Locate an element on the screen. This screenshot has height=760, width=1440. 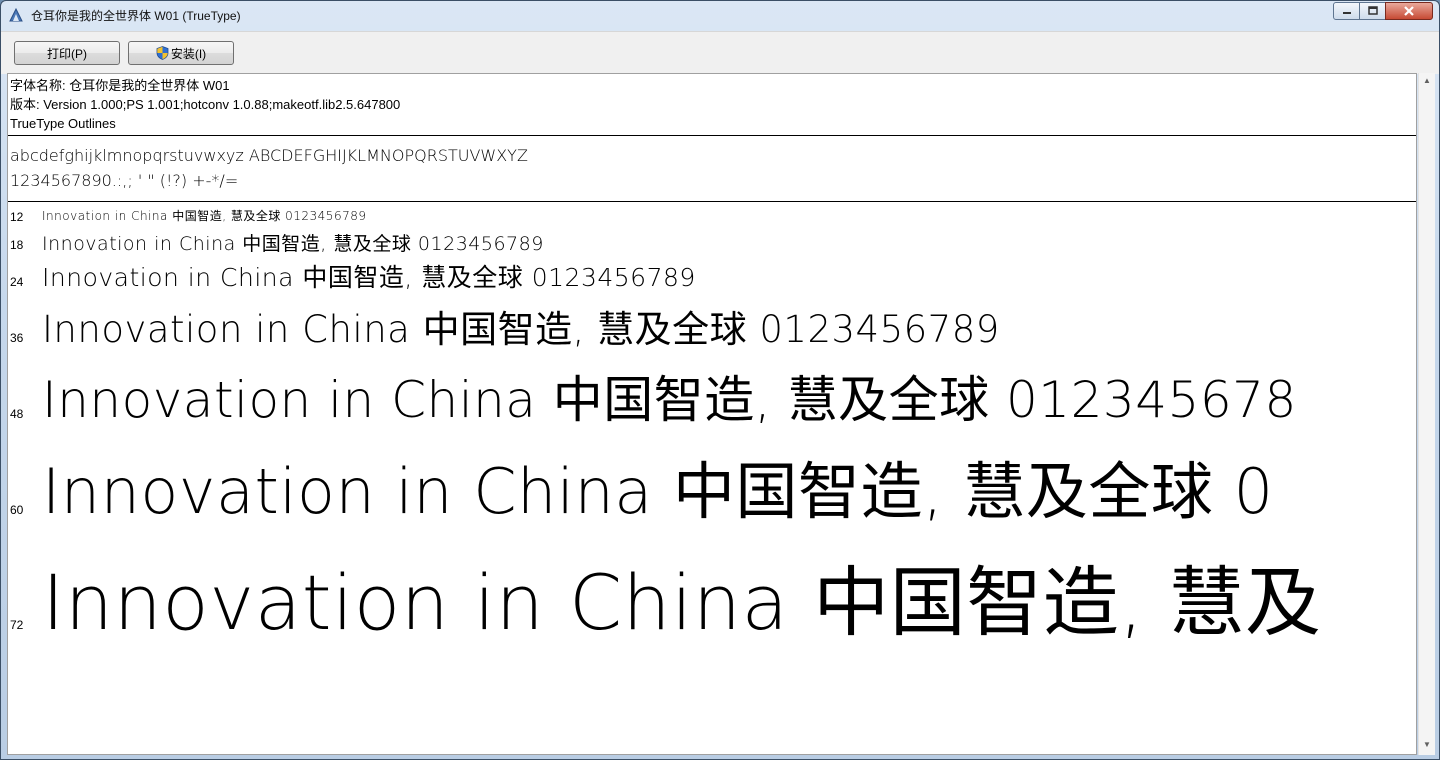
maximize-button is located at coordinates (1372, 11).